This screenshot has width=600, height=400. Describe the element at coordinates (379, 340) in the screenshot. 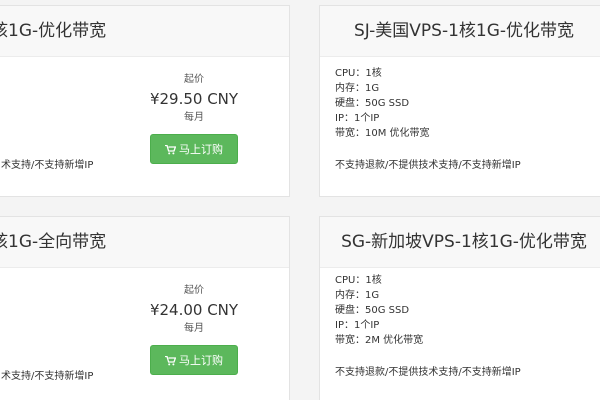

I see `spec-bandwidth: 带宽：2M 优化带宽` at that location.